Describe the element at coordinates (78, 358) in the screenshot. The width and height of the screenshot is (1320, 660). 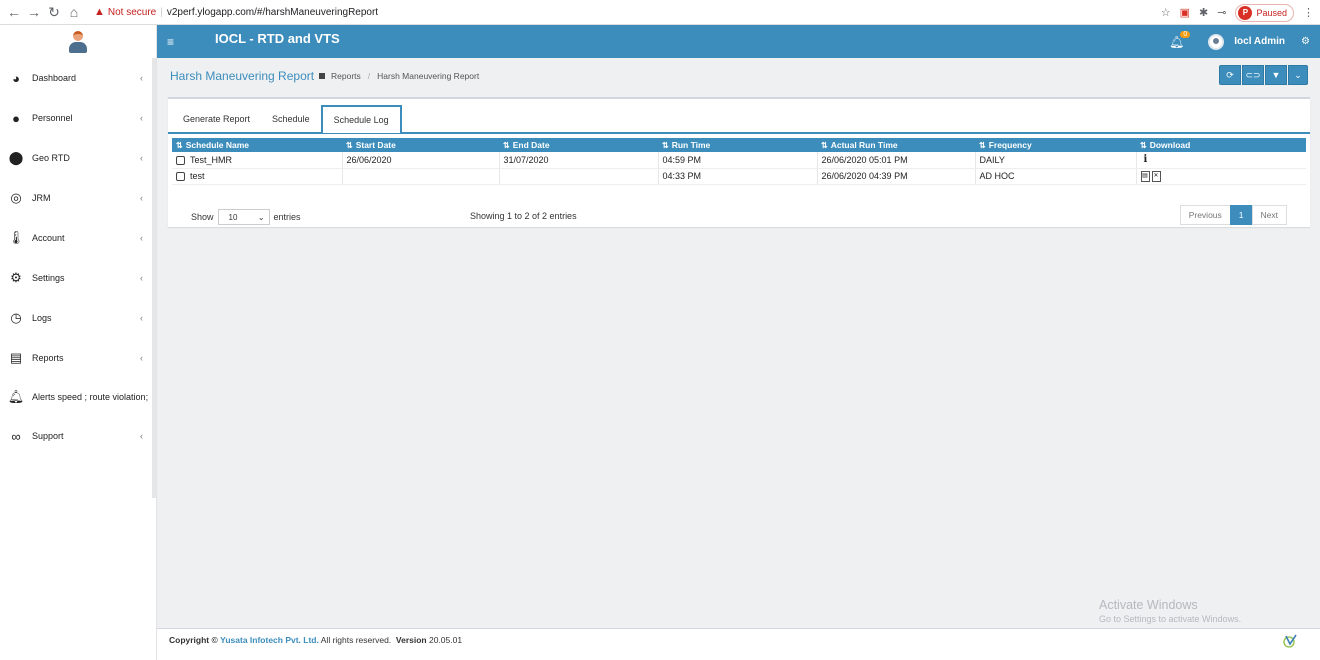
I see `sidebar-item-reports: ▤ Reports ‹` at that location.